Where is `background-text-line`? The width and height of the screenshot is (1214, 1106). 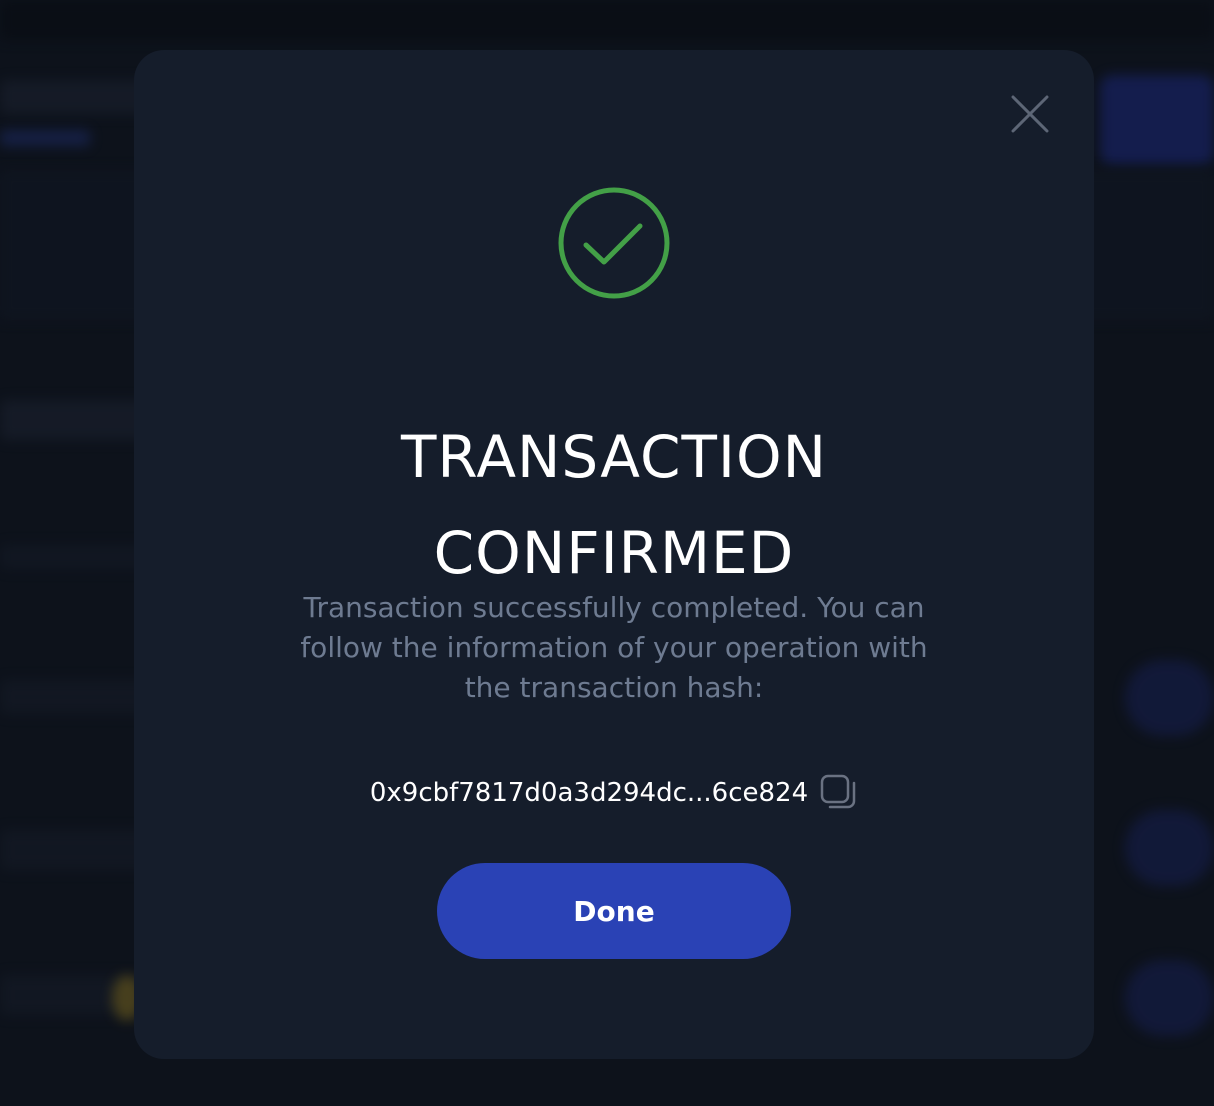 background-text-line is located at coordinates (75, 557).